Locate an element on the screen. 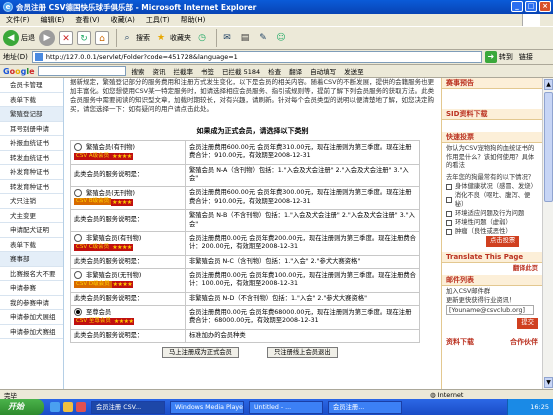 Image resolution: width=553 pixels, height=415 pixels. google-search-input is located at coordinates (81, 71).